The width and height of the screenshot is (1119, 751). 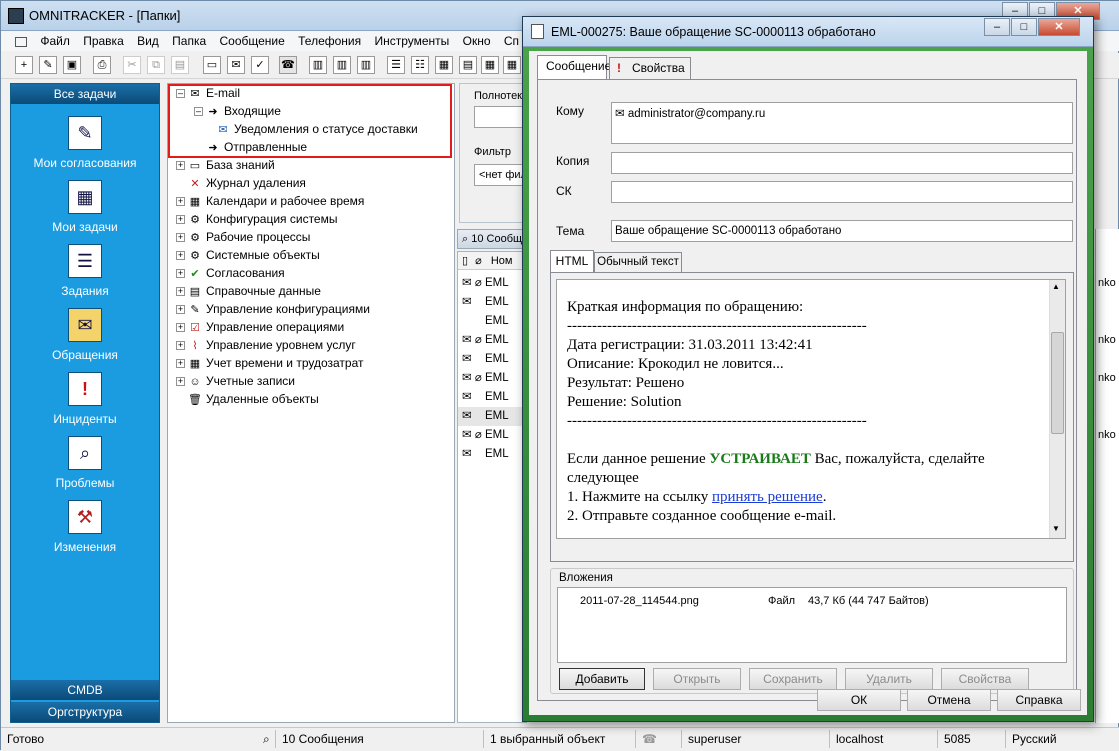 I want to click on menu-item-folder: Папка, so click(x=189, y=41).